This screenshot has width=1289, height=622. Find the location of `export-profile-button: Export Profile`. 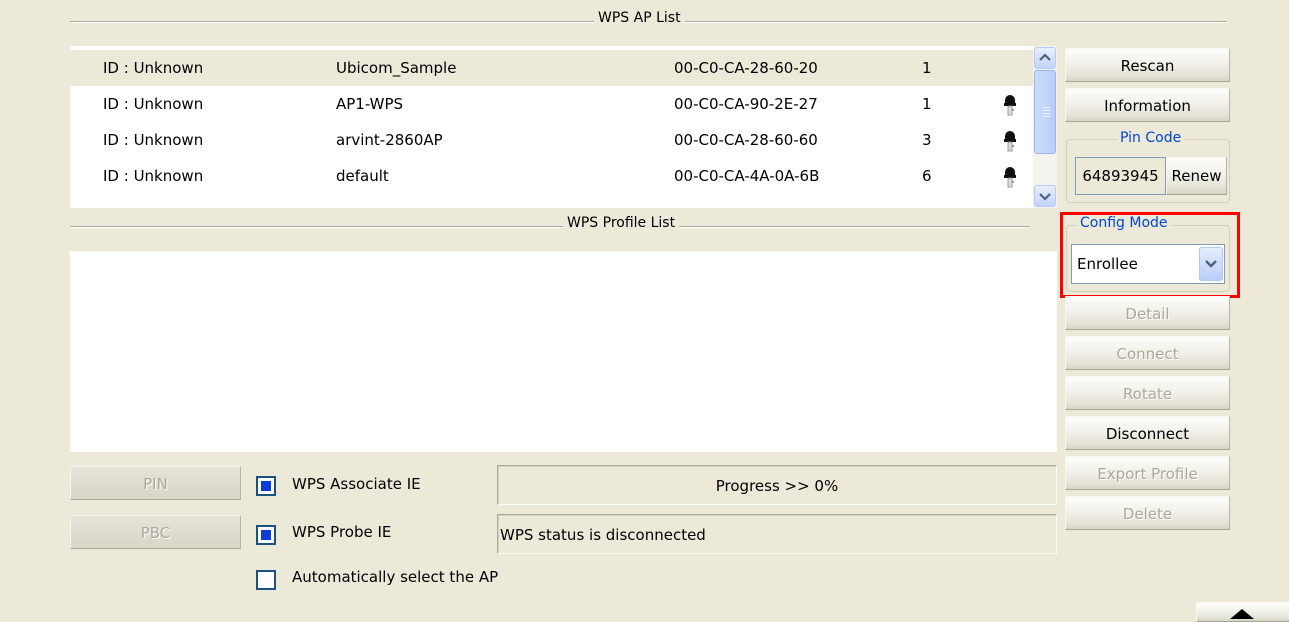

export-profile-button: Export Profile is located at coordinates (1147, 473).